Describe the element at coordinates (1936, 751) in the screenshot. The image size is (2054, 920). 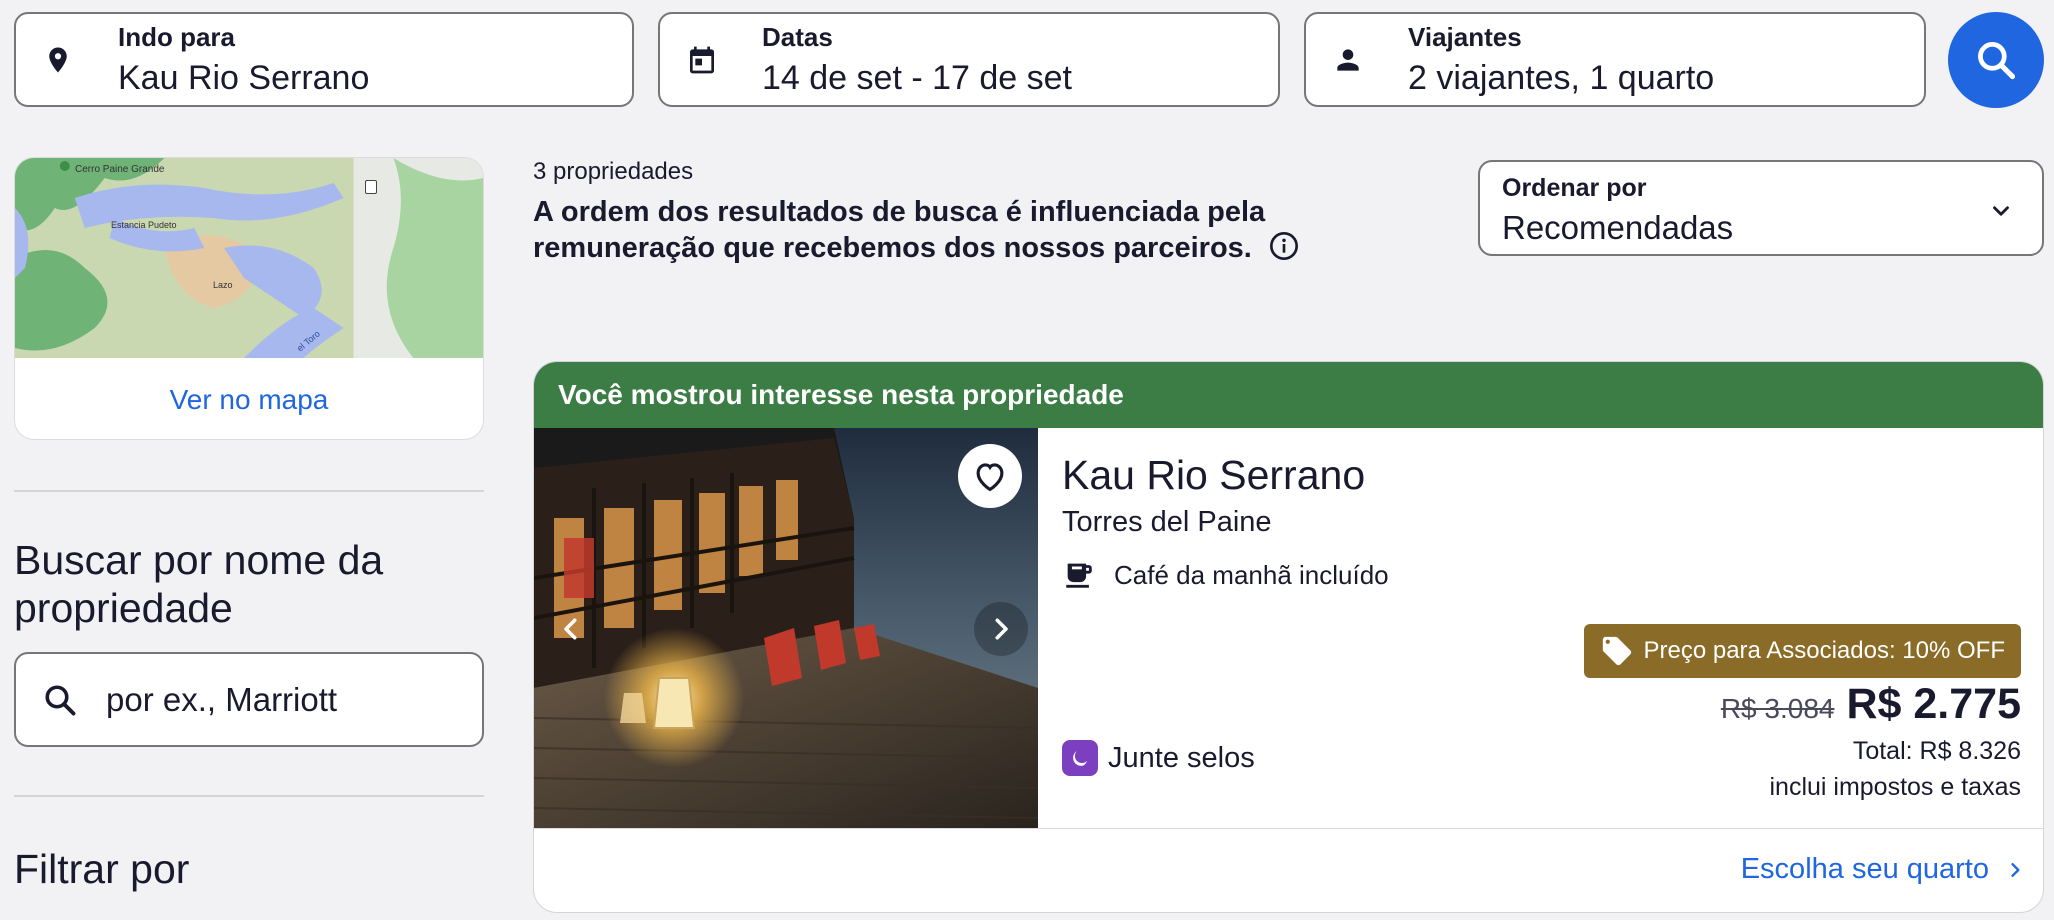
I see `total-price: Total: R$ 8.326` at that location.